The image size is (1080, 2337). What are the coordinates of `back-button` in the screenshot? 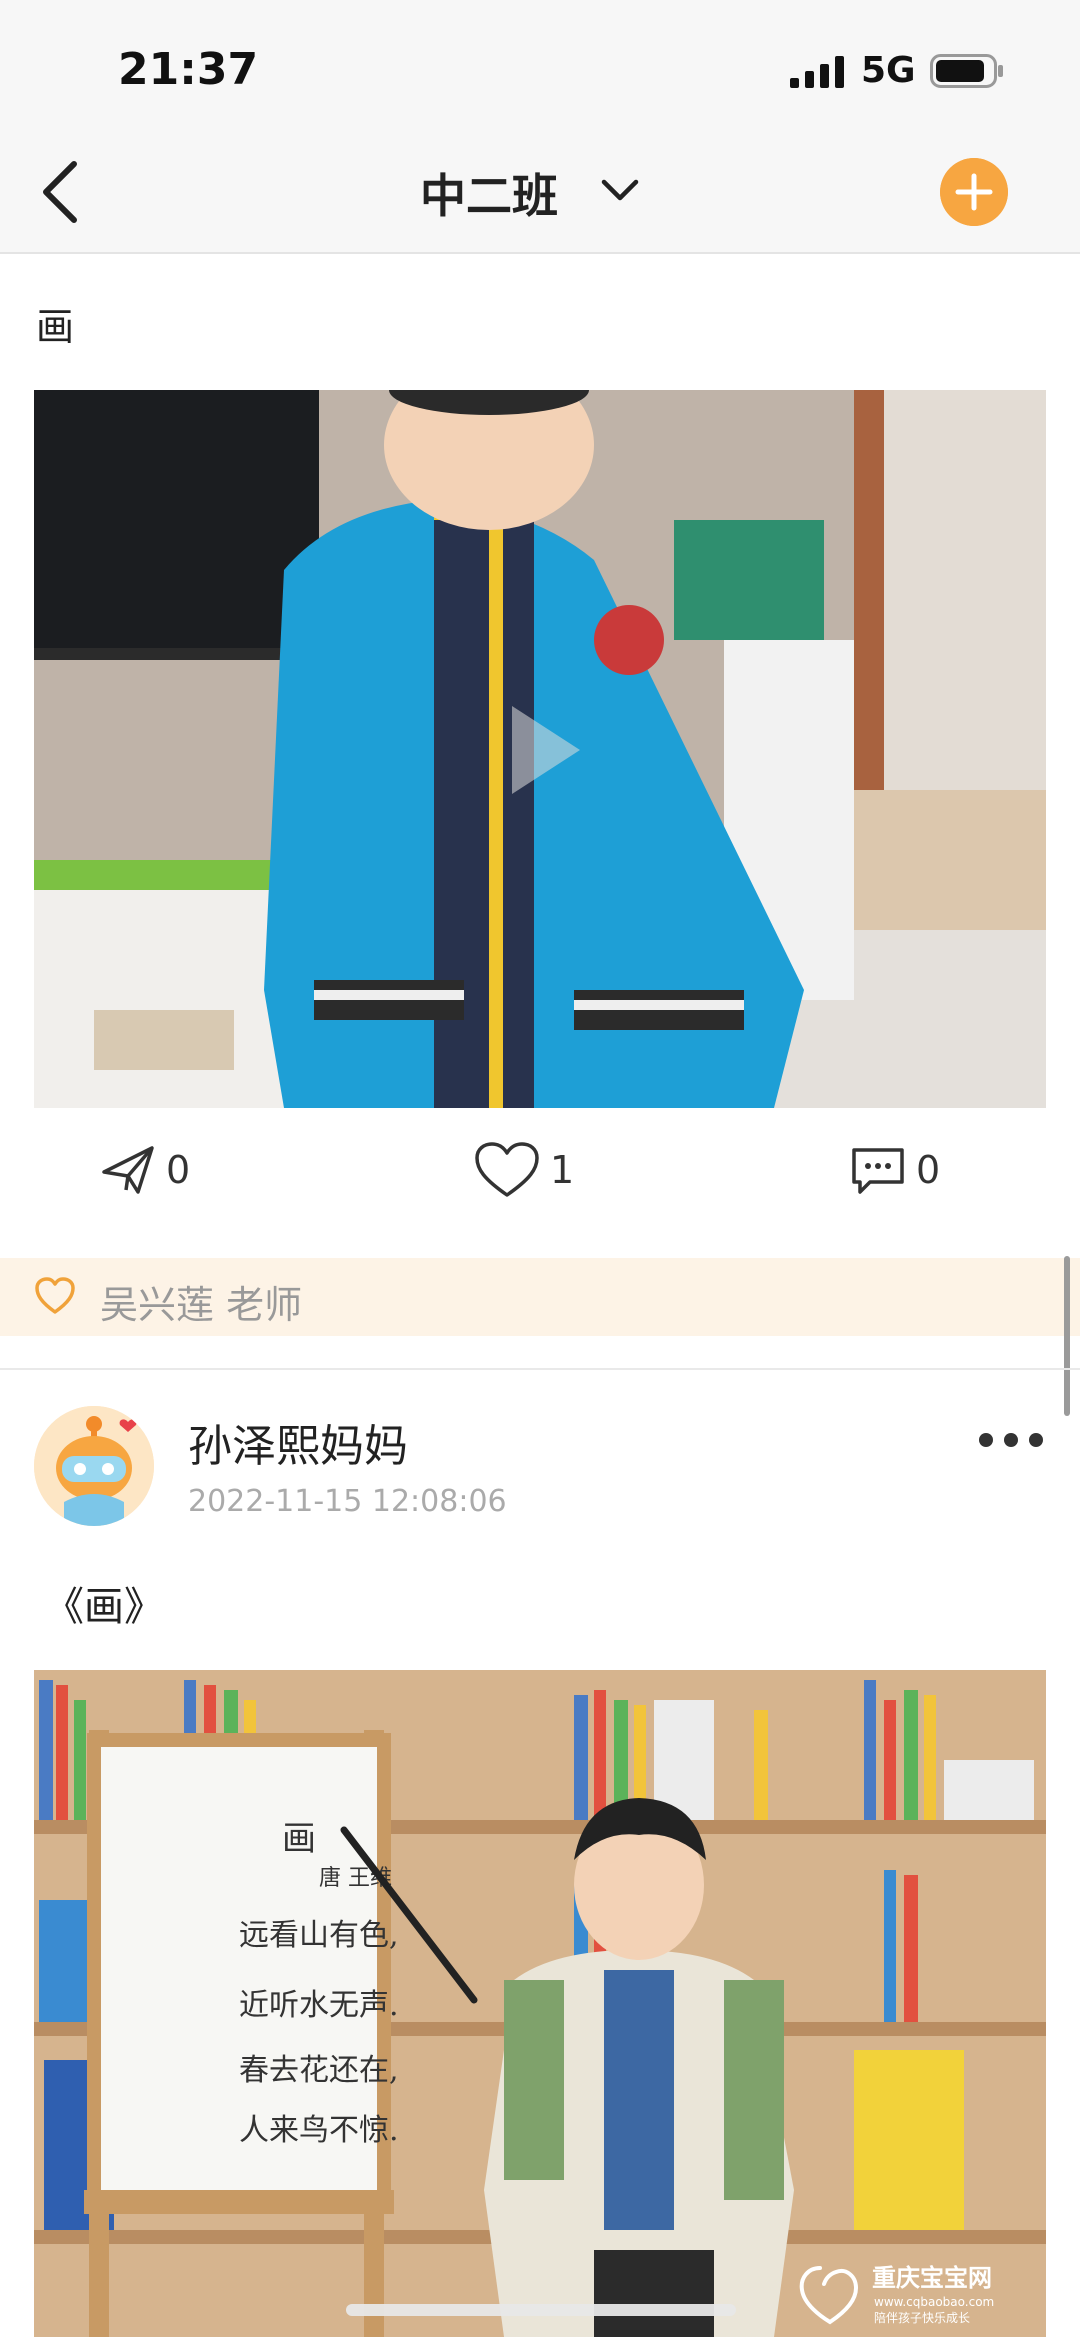 It's located at (66, 191).